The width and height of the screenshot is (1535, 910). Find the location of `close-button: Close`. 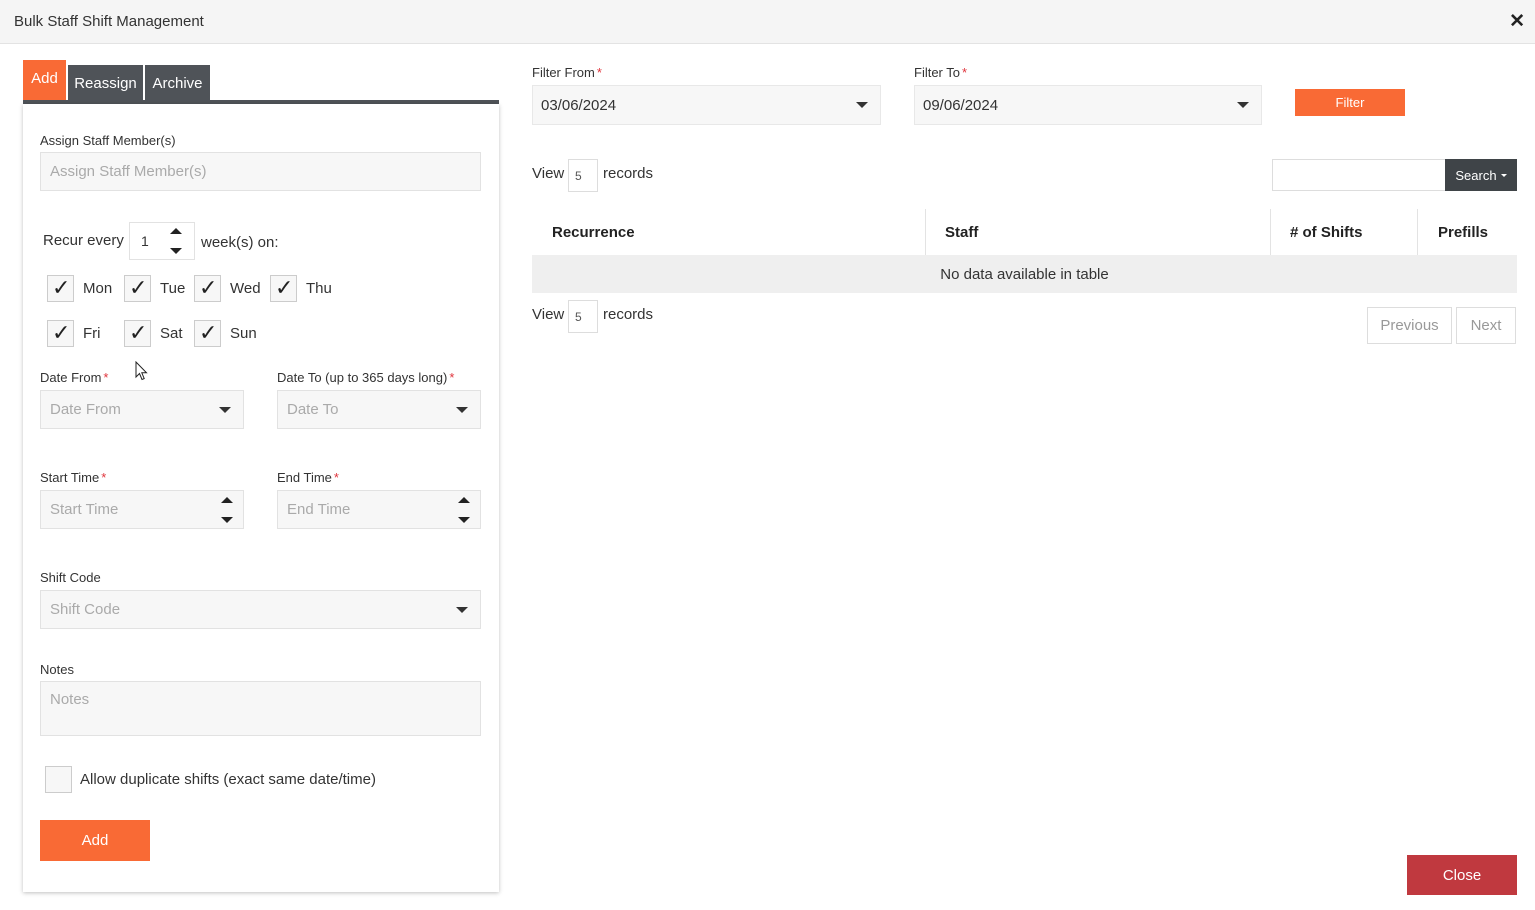

close-button: Close is located at coordinates (1462, 875).